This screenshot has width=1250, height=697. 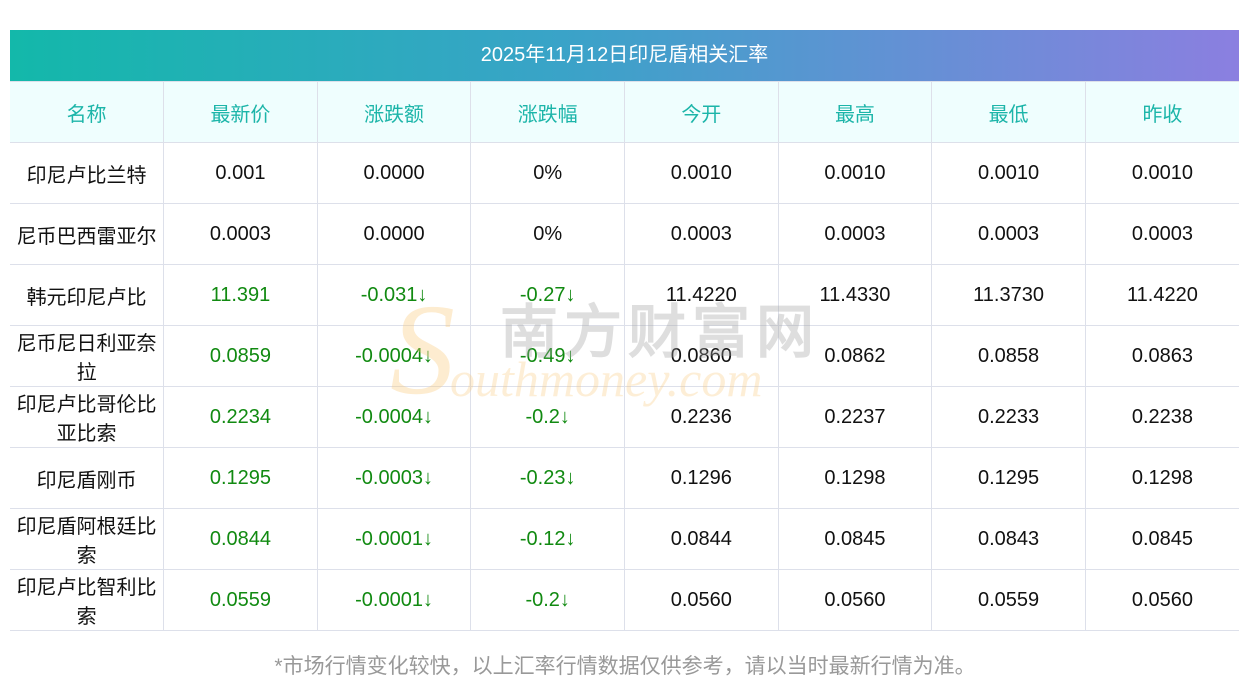 I want to click on col-low: 最低, so click(x=1008, y=112).